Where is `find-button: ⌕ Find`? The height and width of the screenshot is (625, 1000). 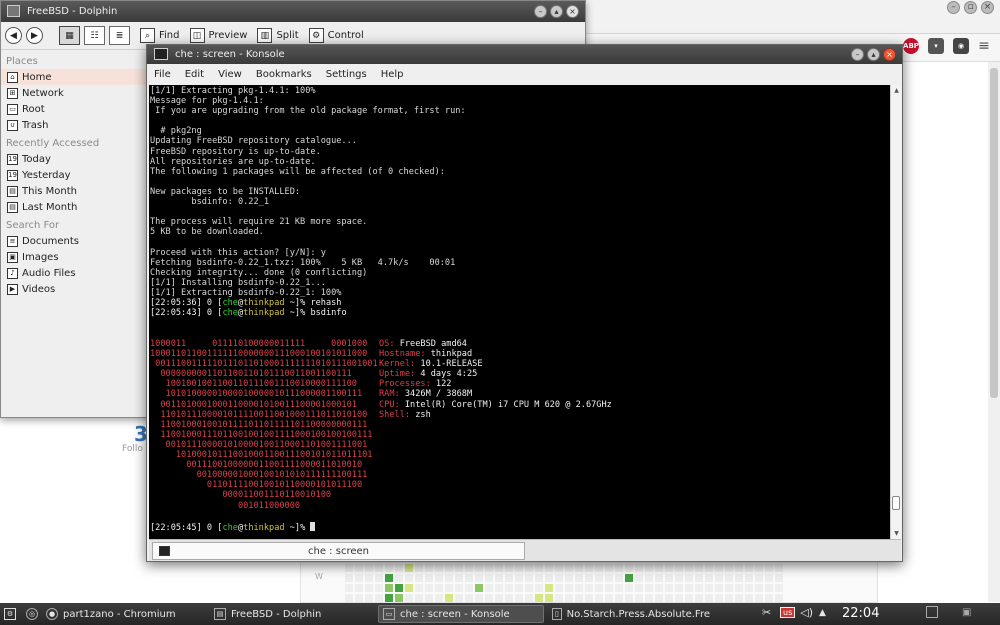
find-button: ⌕ Find is located at coordinates (160, 35).